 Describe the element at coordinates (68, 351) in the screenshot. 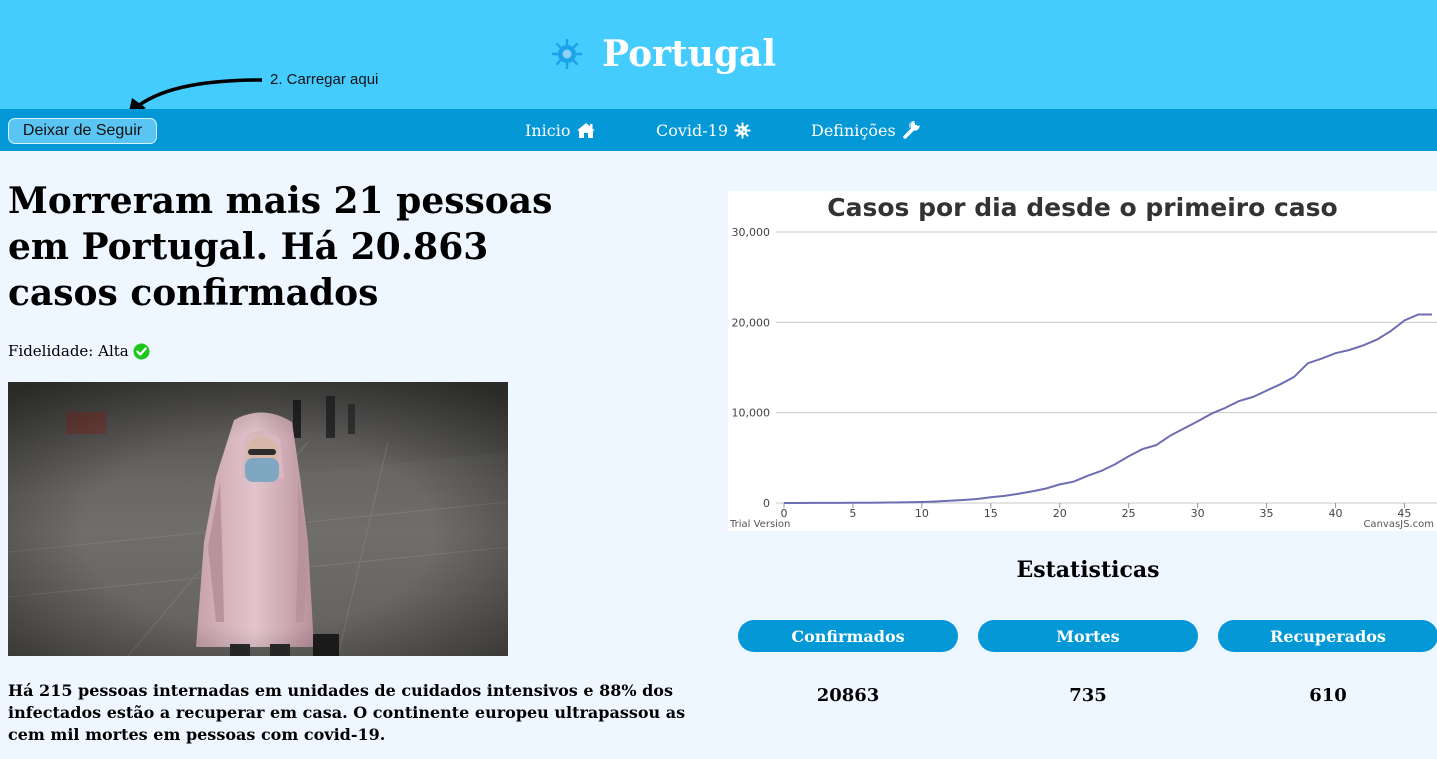

I see `fidelity-label: Fidelidade: Alta` at that location.